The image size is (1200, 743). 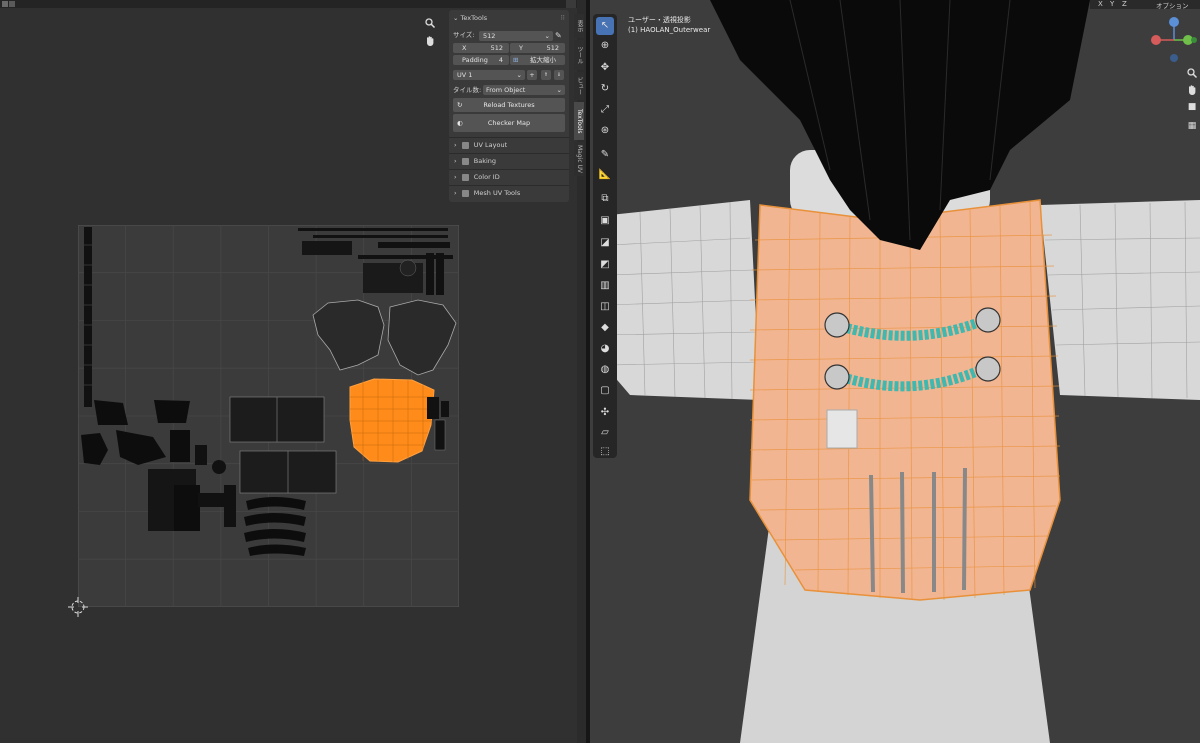 What do you see at coordinates (546, 75) in the screenshot?
I see `move-uv-up-icon: ⇑` at bounding box center [546, 75].